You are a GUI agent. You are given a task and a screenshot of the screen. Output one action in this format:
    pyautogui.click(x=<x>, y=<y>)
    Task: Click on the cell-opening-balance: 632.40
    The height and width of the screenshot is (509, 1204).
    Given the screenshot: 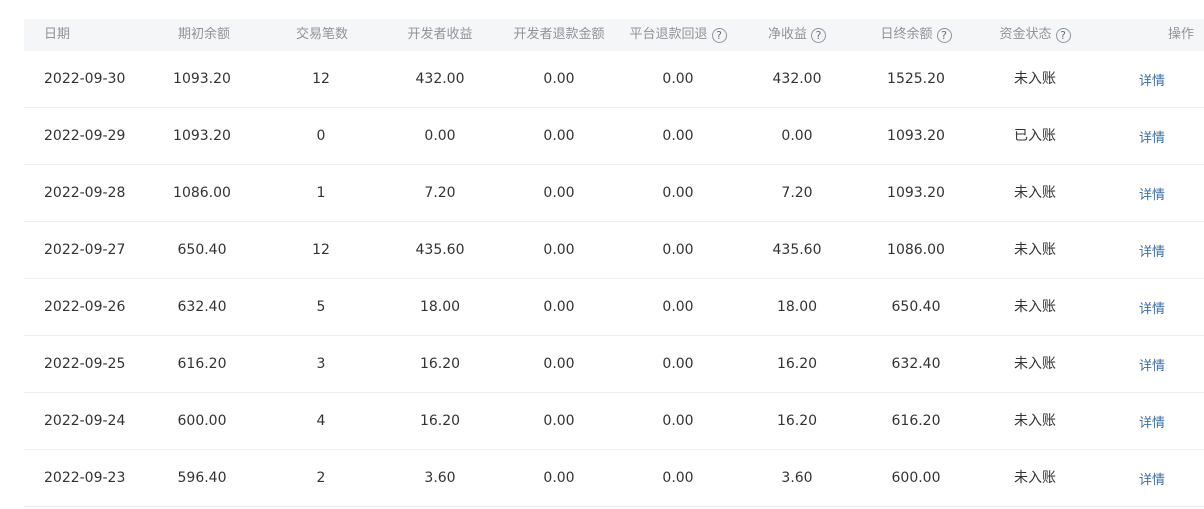 What is the action you would take?
    pyautogui.click(x=202, y=307)
    